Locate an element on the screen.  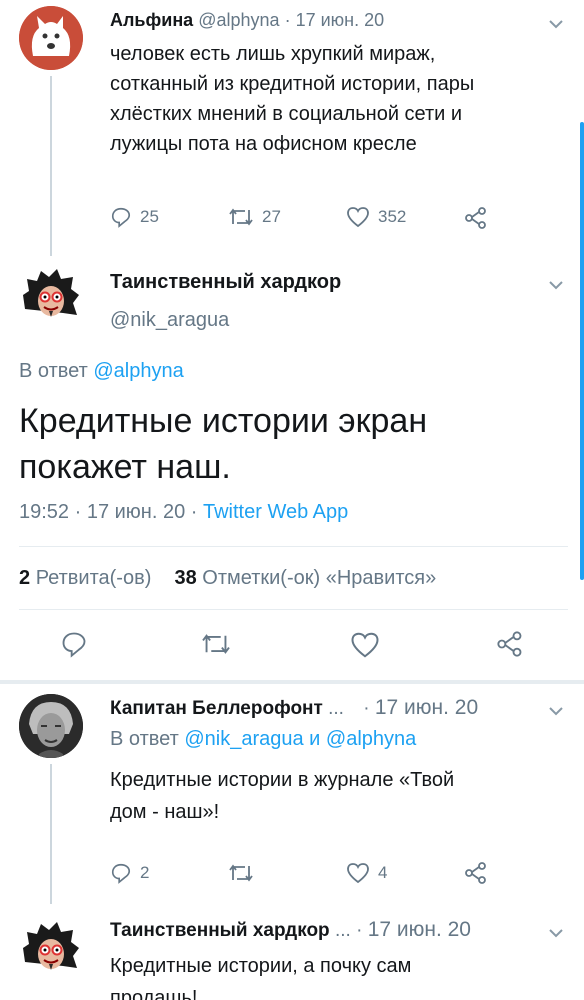
reply-button is located at coordinates (74, 644).